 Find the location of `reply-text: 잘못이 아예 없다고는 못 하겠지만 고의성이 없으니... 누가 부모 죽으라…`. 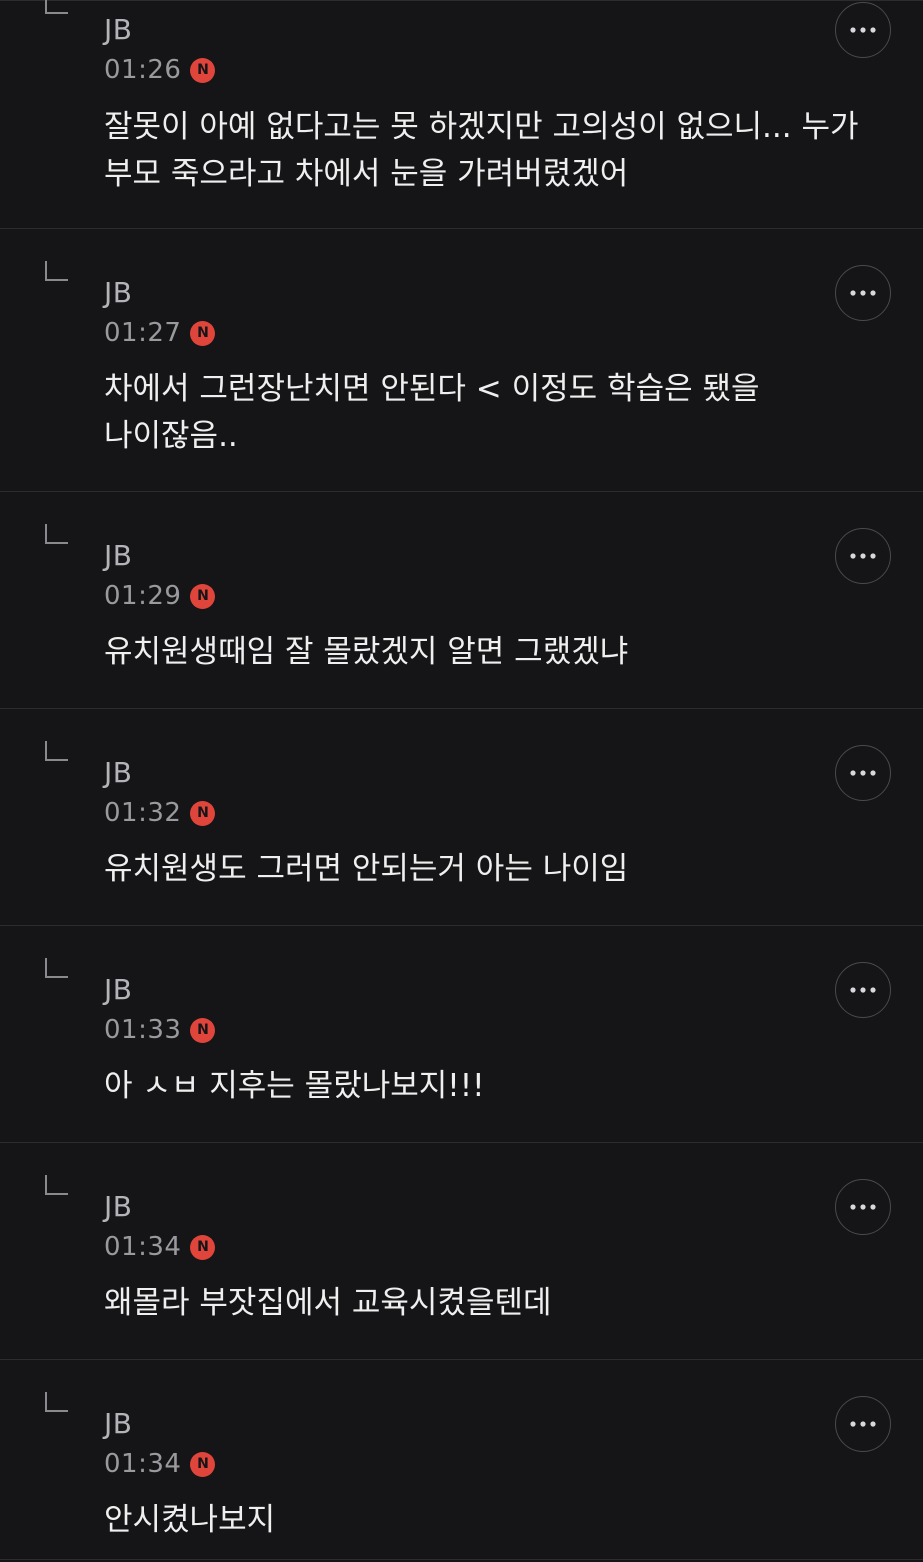

reply-text: 잘못이 아예 없다고는 못 하겠지만 고의성이 없으니... 누가 부모 죽으라… is located at coordinates (481, 150).